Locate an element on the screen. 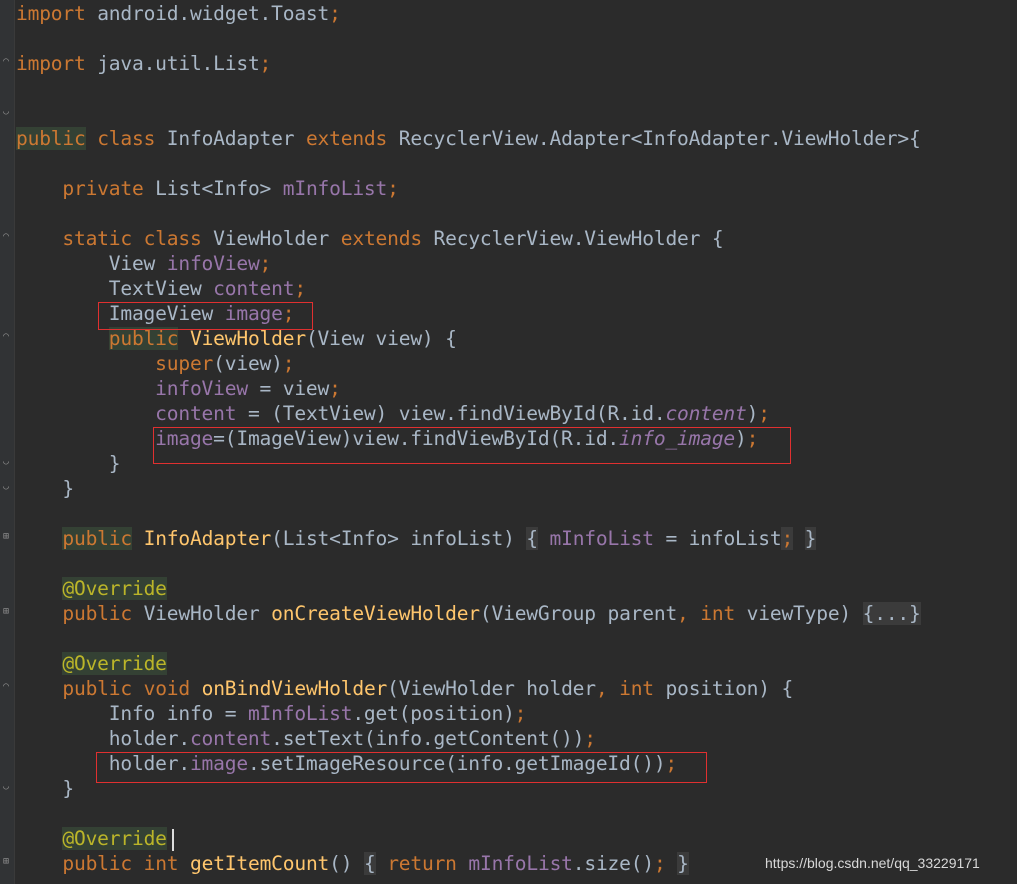 The height and width of the screenshot is (884, 1017). code-token: holder. is located at coordinates (103, 738).